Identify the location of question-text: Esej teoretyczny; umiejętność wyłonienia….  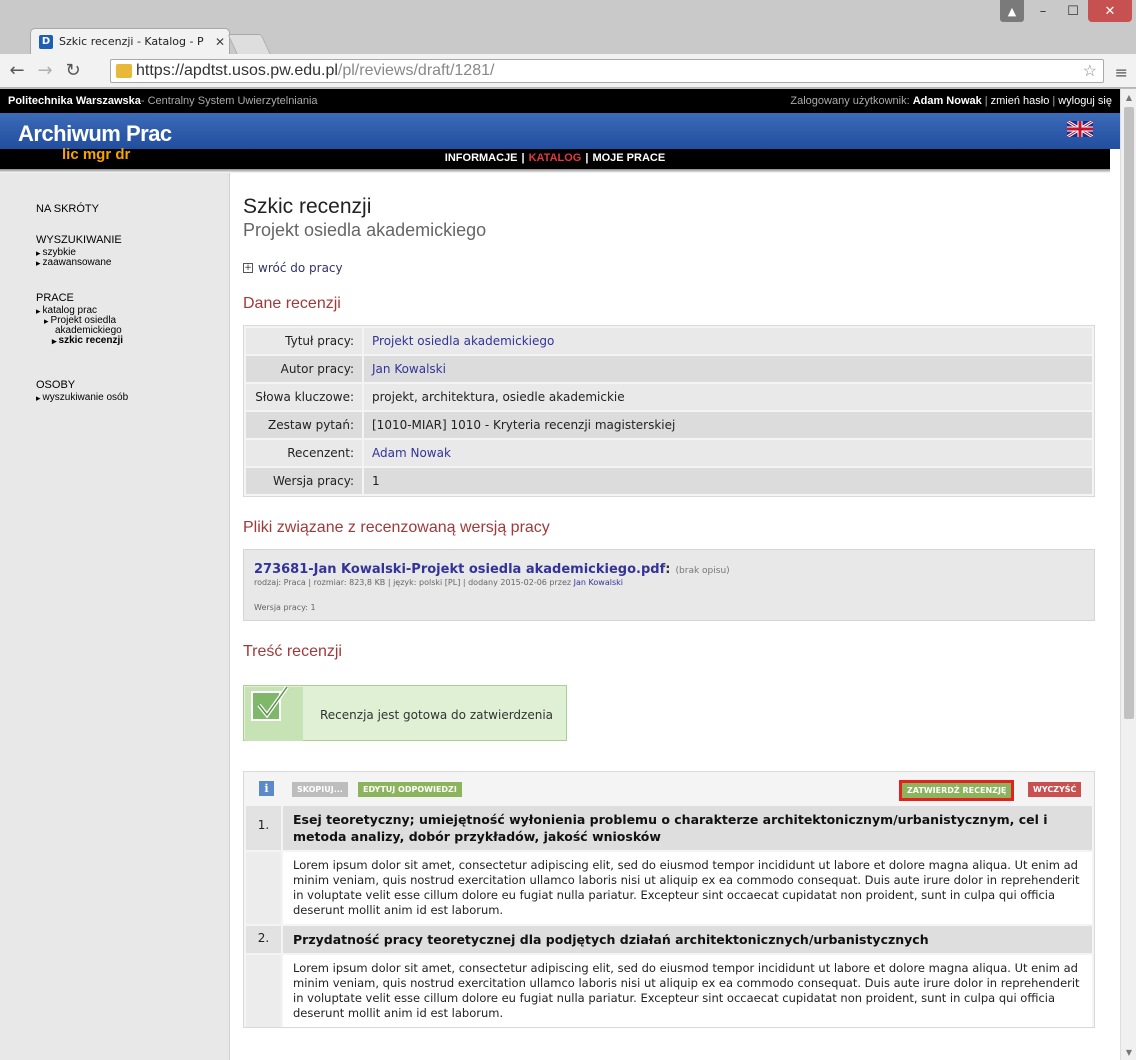
(687, 828).